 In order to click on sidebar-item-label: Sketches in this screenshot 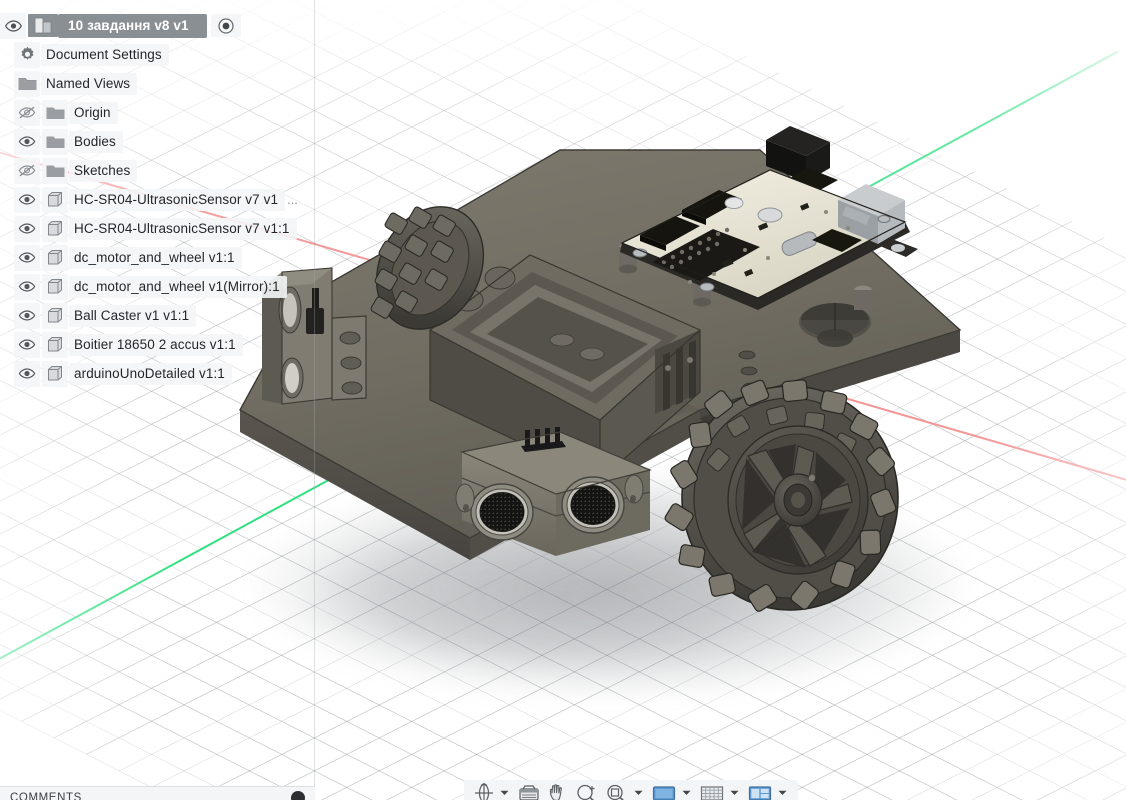, I will do `click(103, 170)`.